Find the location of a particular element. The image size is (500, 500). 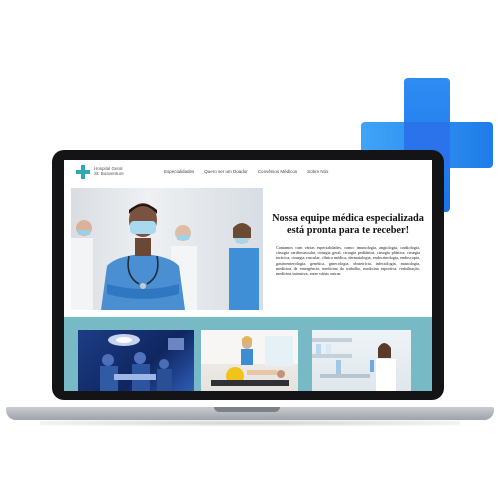

site-logo-text: Hospital Geral St. Boaventure is located at coordinates (114, 171).